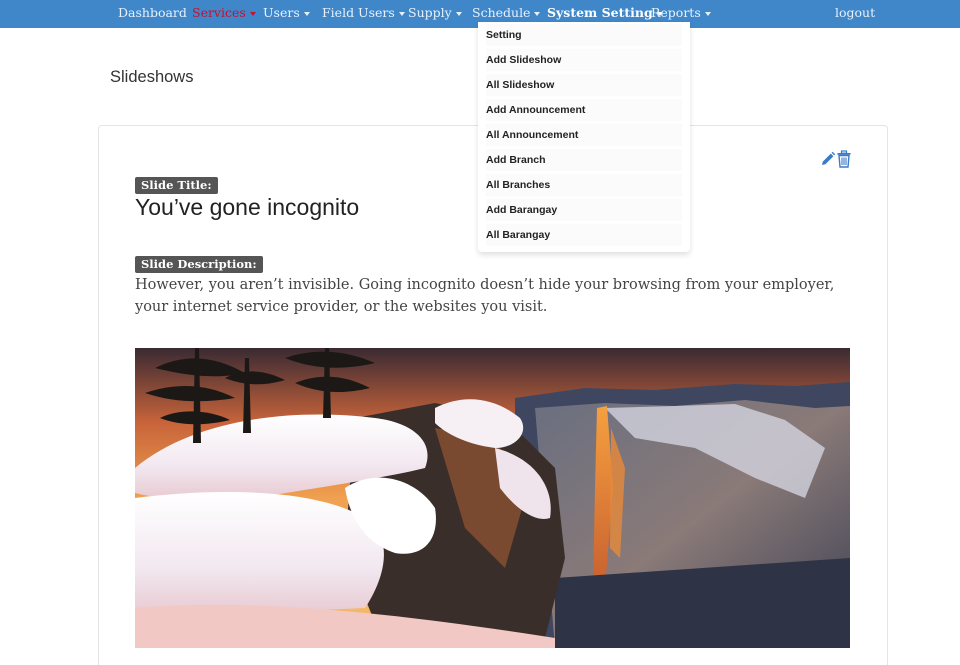 The image size is (960, 665). I want to click on menu-item-all-branches: All Branches, so click(584, 185).